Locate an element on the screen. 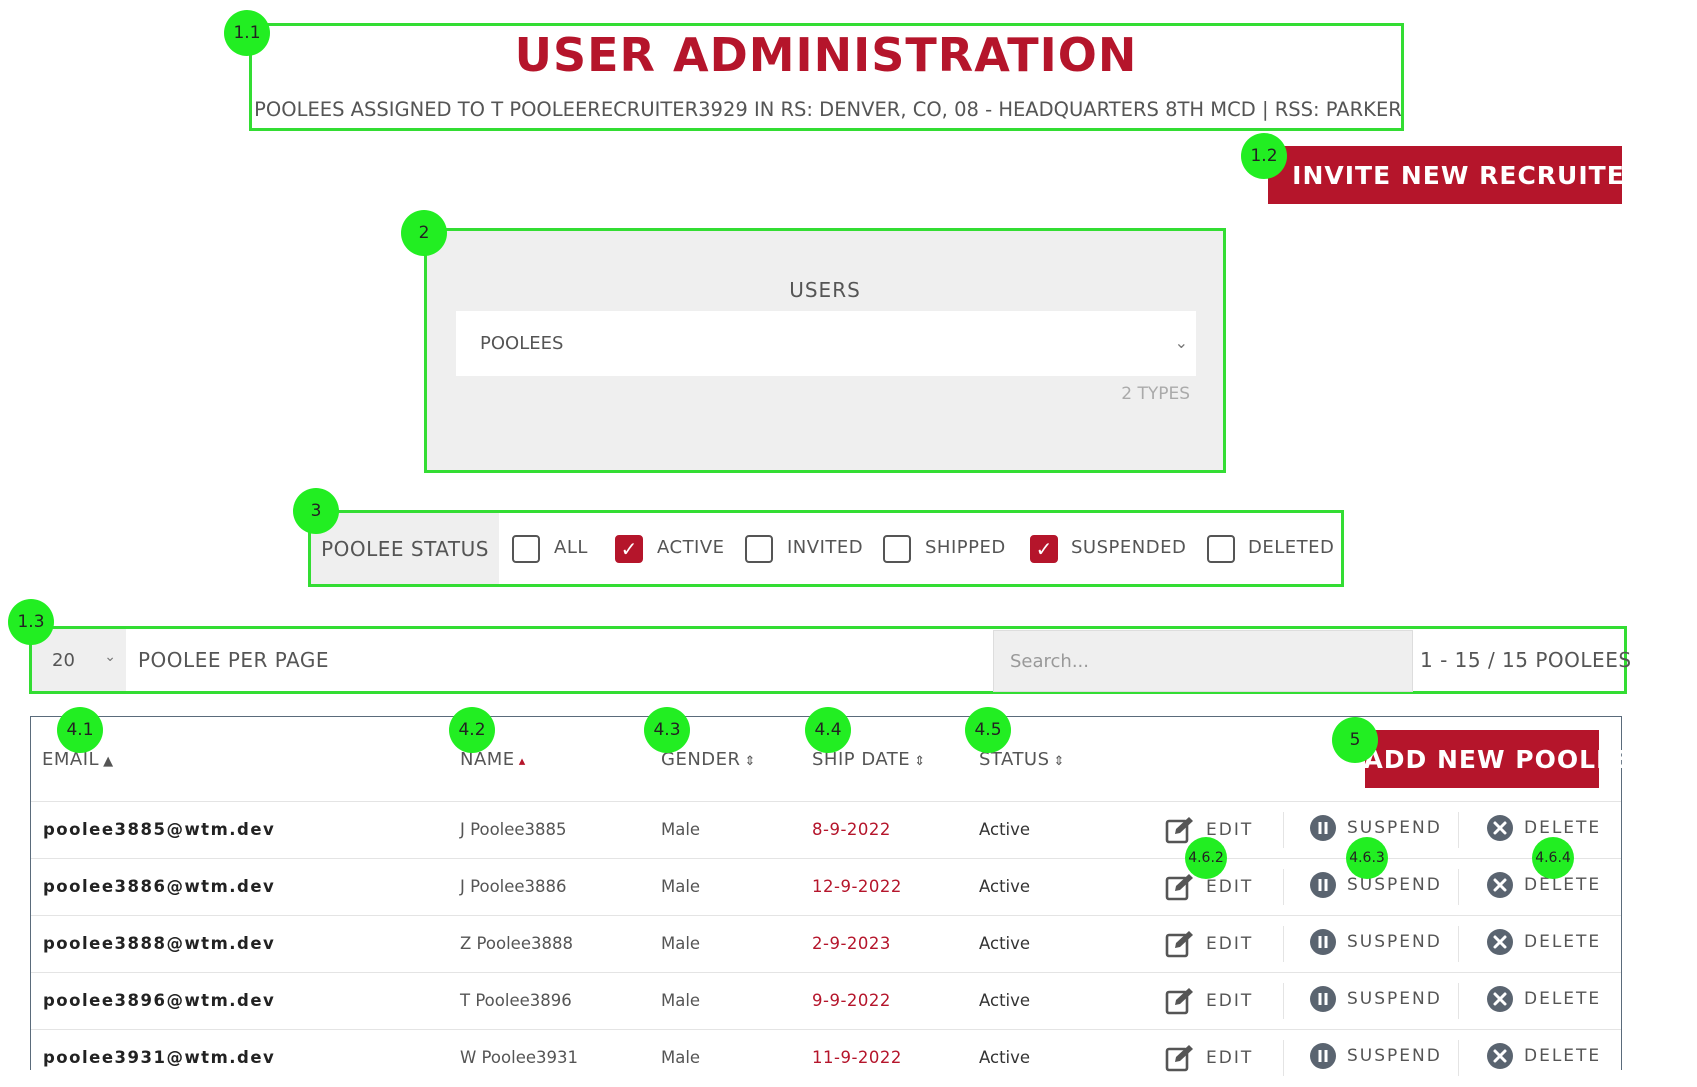 This screenshot has width=1697, height=1087. annotation-4-2: 4.2 is located at coordinates (472, 730).